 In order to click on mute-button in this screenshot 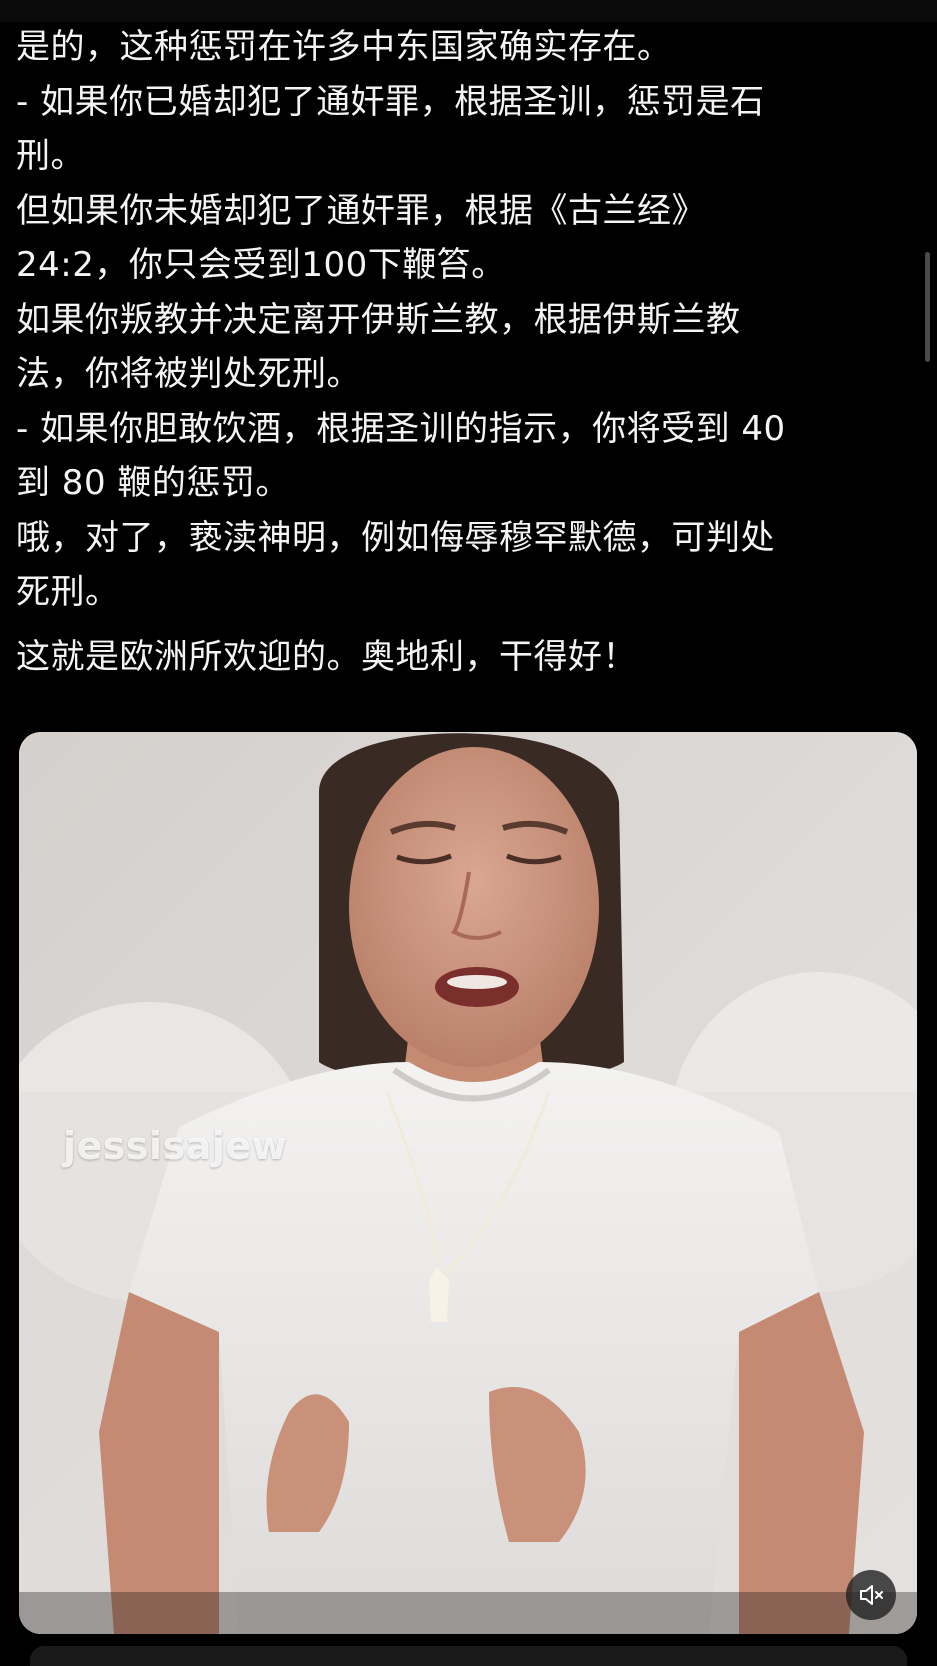, I will do `click(871, 1595)`.